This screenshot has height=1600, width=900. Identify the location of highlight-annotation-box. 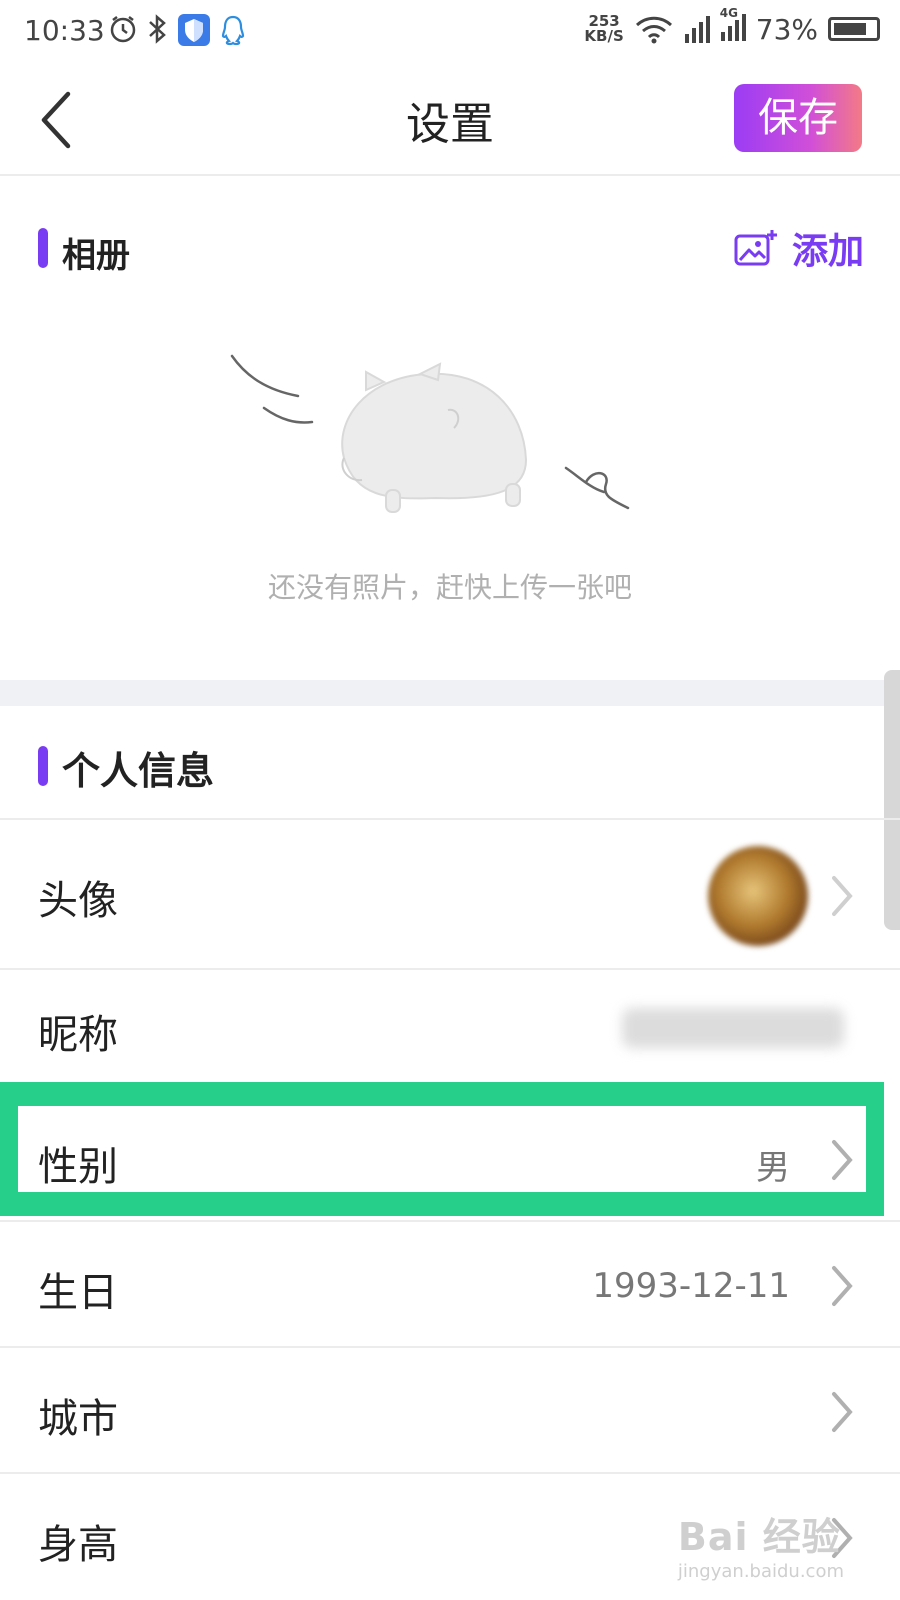
(442, 1149).